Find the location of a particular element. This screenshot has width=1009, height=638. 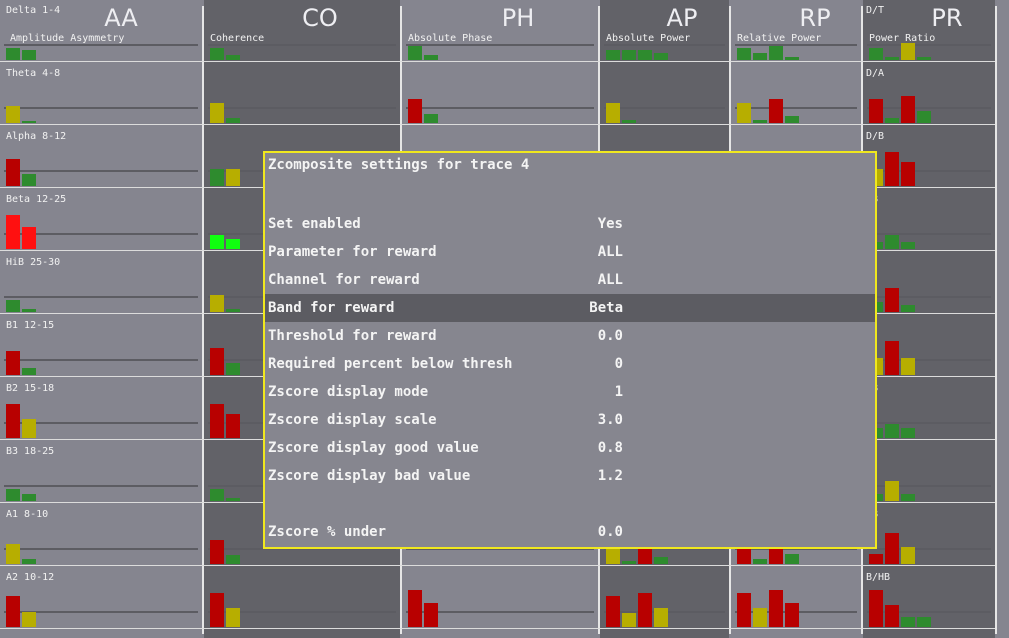

setting-label: Channel for reward is located at coordinates (344, 280).